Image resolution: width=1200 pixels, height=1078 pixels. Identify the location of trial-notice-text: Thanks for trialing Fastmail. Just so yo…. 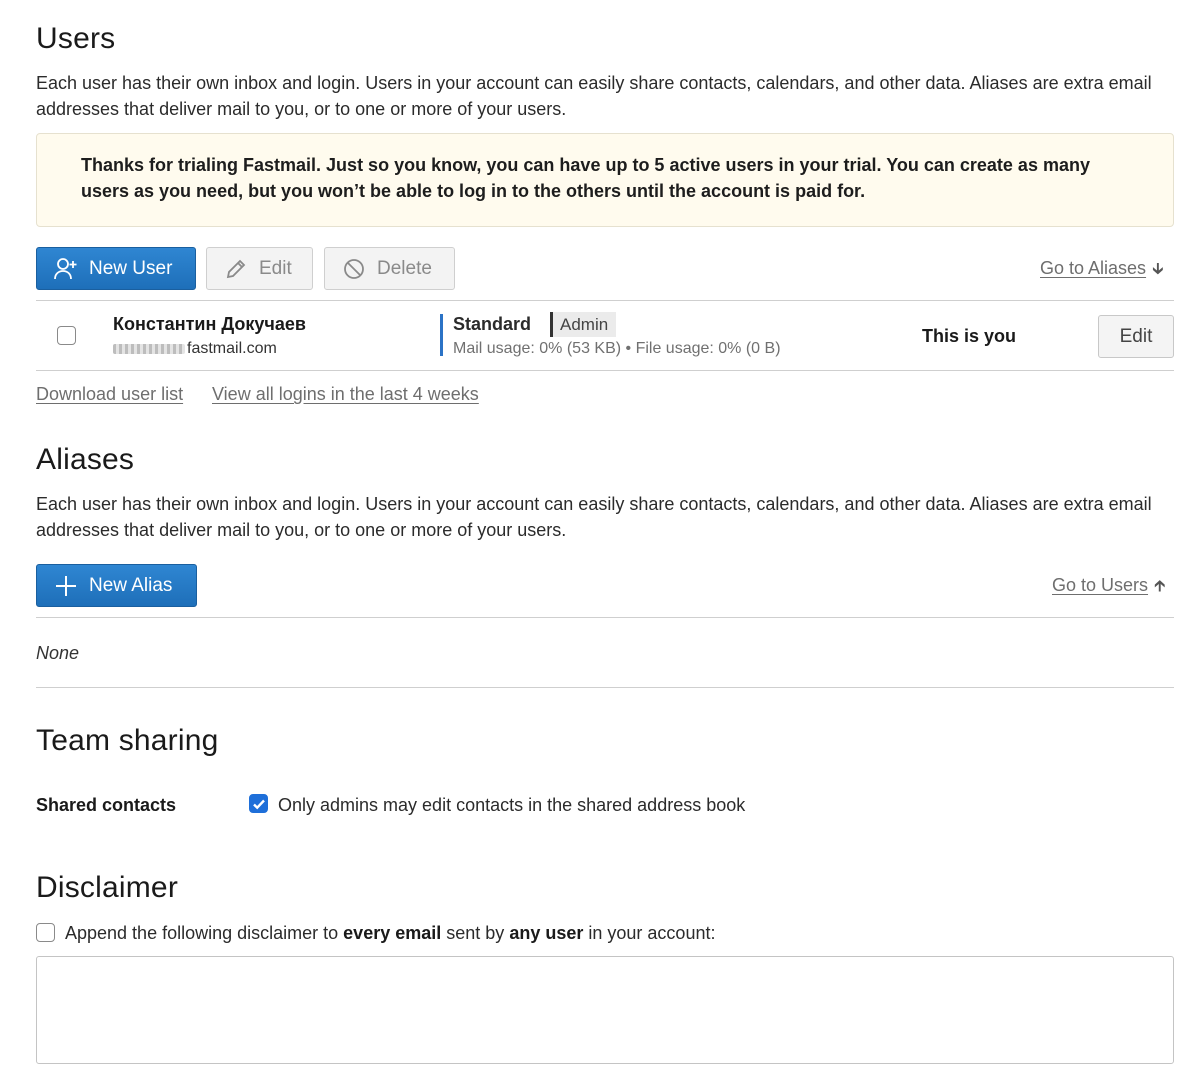
(585, 178).